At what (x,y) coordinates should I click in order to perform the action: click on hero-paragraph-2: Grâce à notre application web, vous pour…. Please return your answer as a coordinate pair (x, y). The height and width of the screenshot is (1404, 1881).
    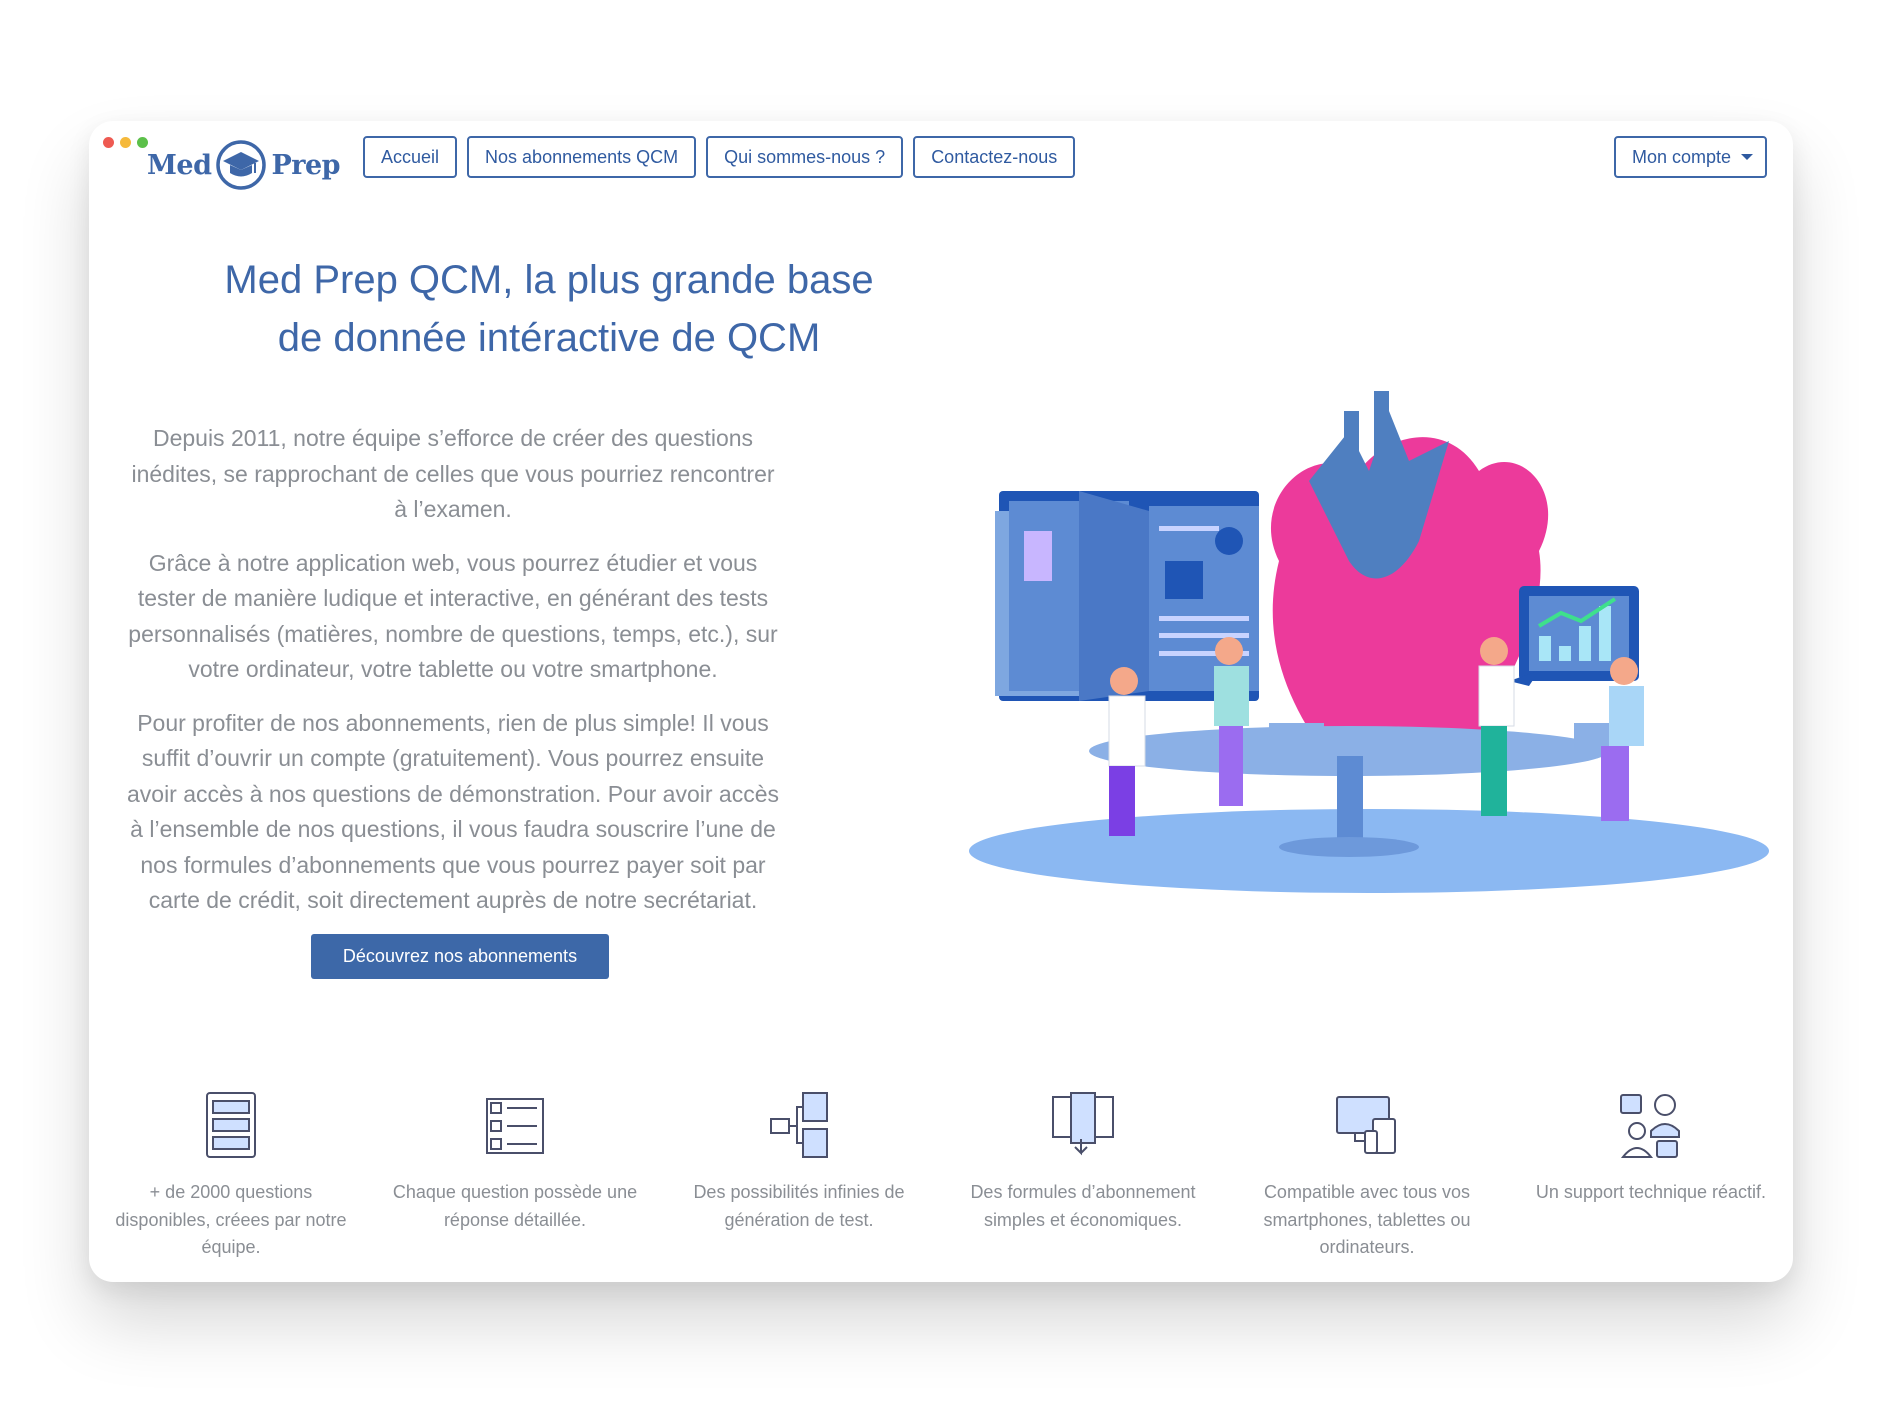
    Looking at the image, I should click on (453, 616).